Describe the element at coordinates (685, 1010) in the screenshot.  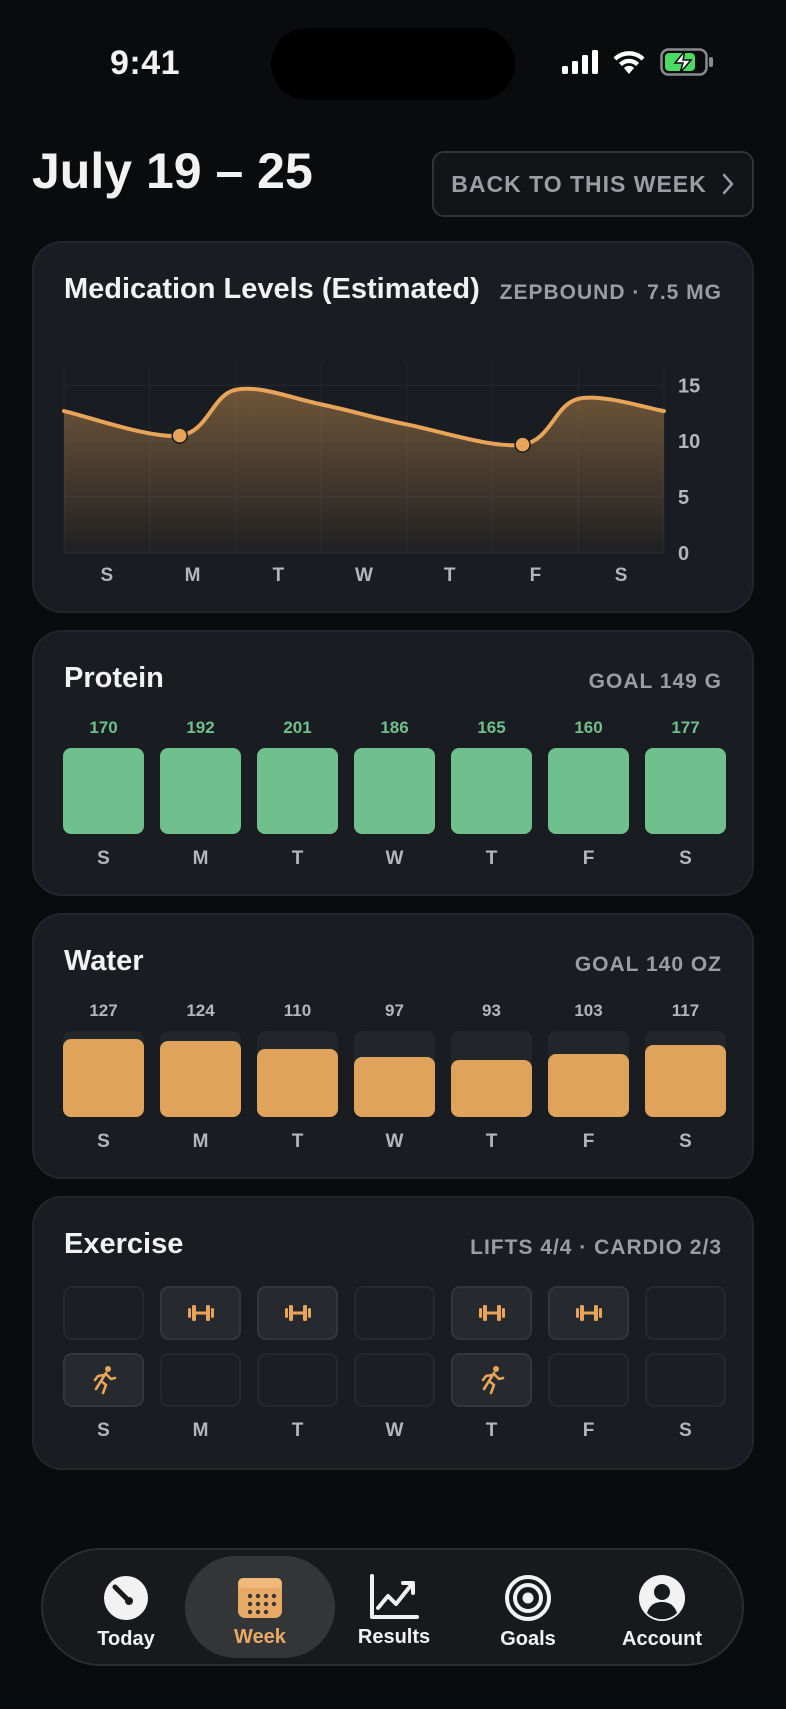
I see `water-value-label: 117` at that location.